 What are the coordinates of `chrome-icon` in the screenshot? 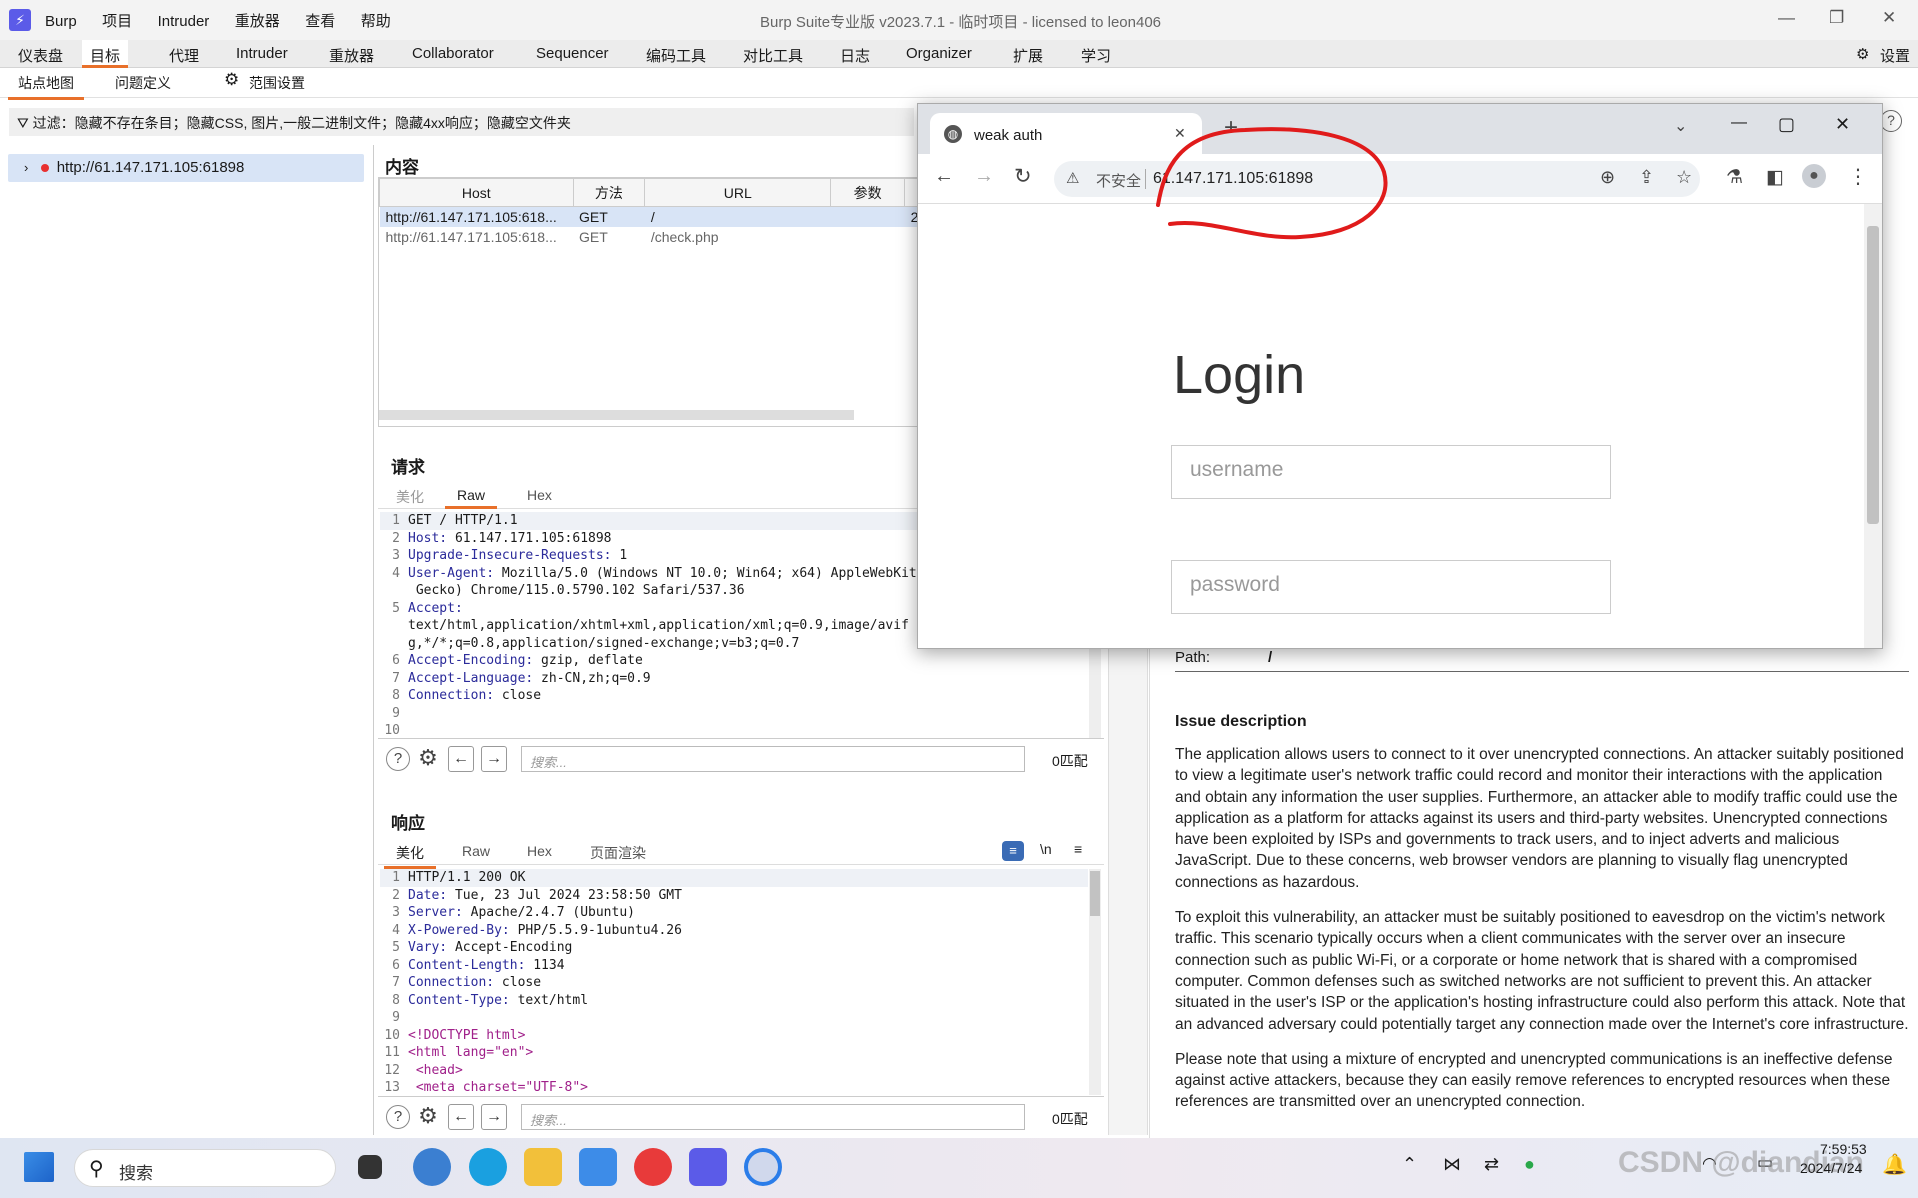 It's located at (763, 1167).